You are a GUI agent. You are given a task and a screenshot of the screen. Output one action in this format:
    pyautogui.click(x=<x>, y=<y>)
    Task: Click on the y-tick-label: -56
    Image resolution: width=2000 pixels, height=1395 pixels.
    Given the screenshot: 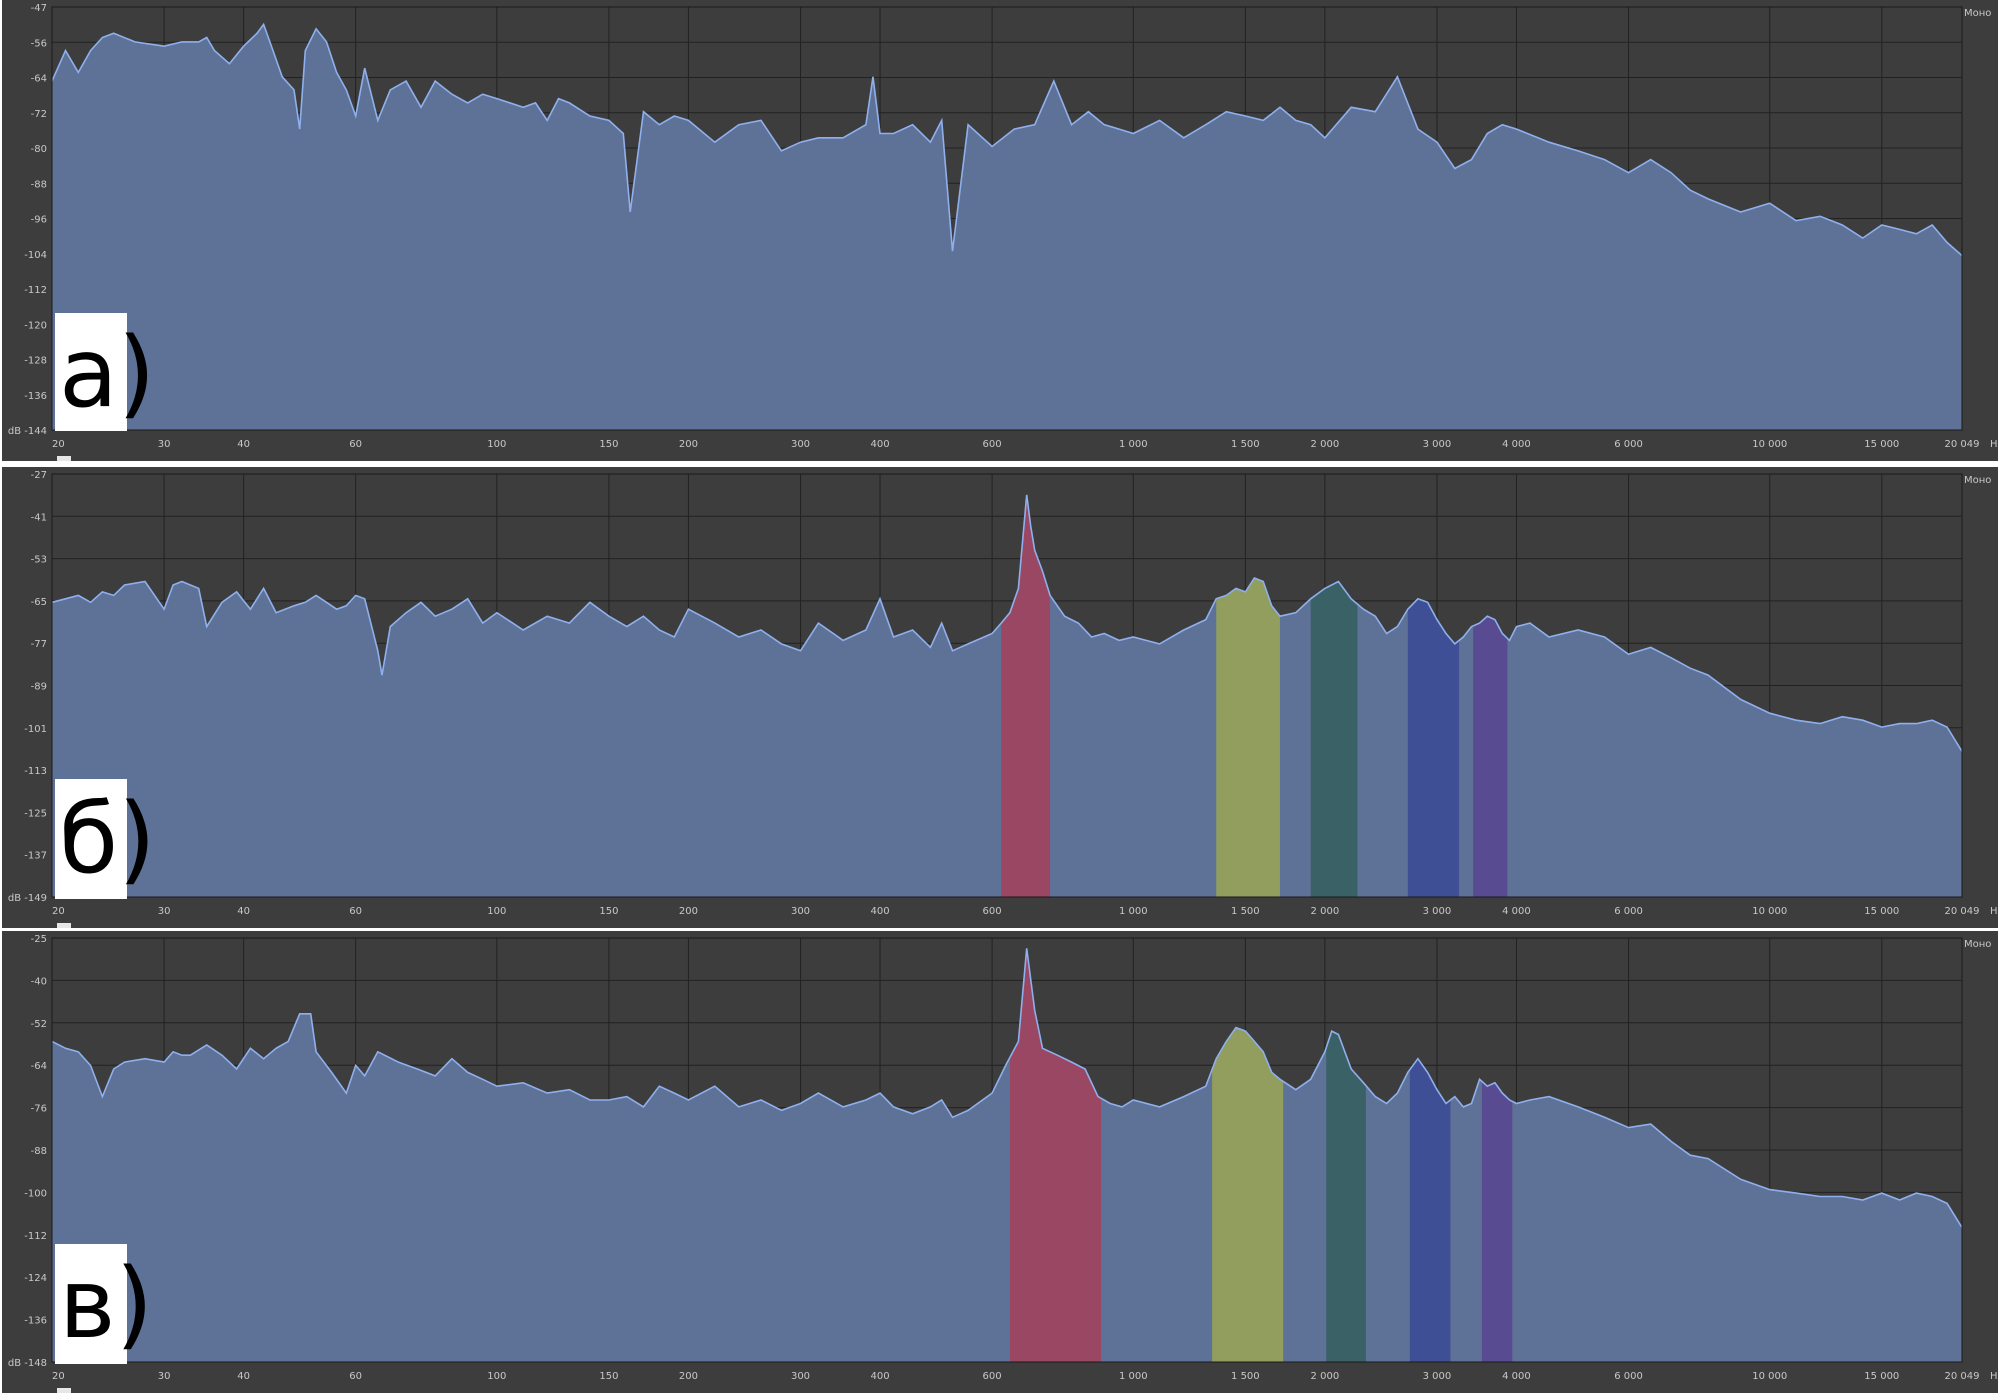 What is the action you would take?
    pyautogui.click(x=39, y=43)
    